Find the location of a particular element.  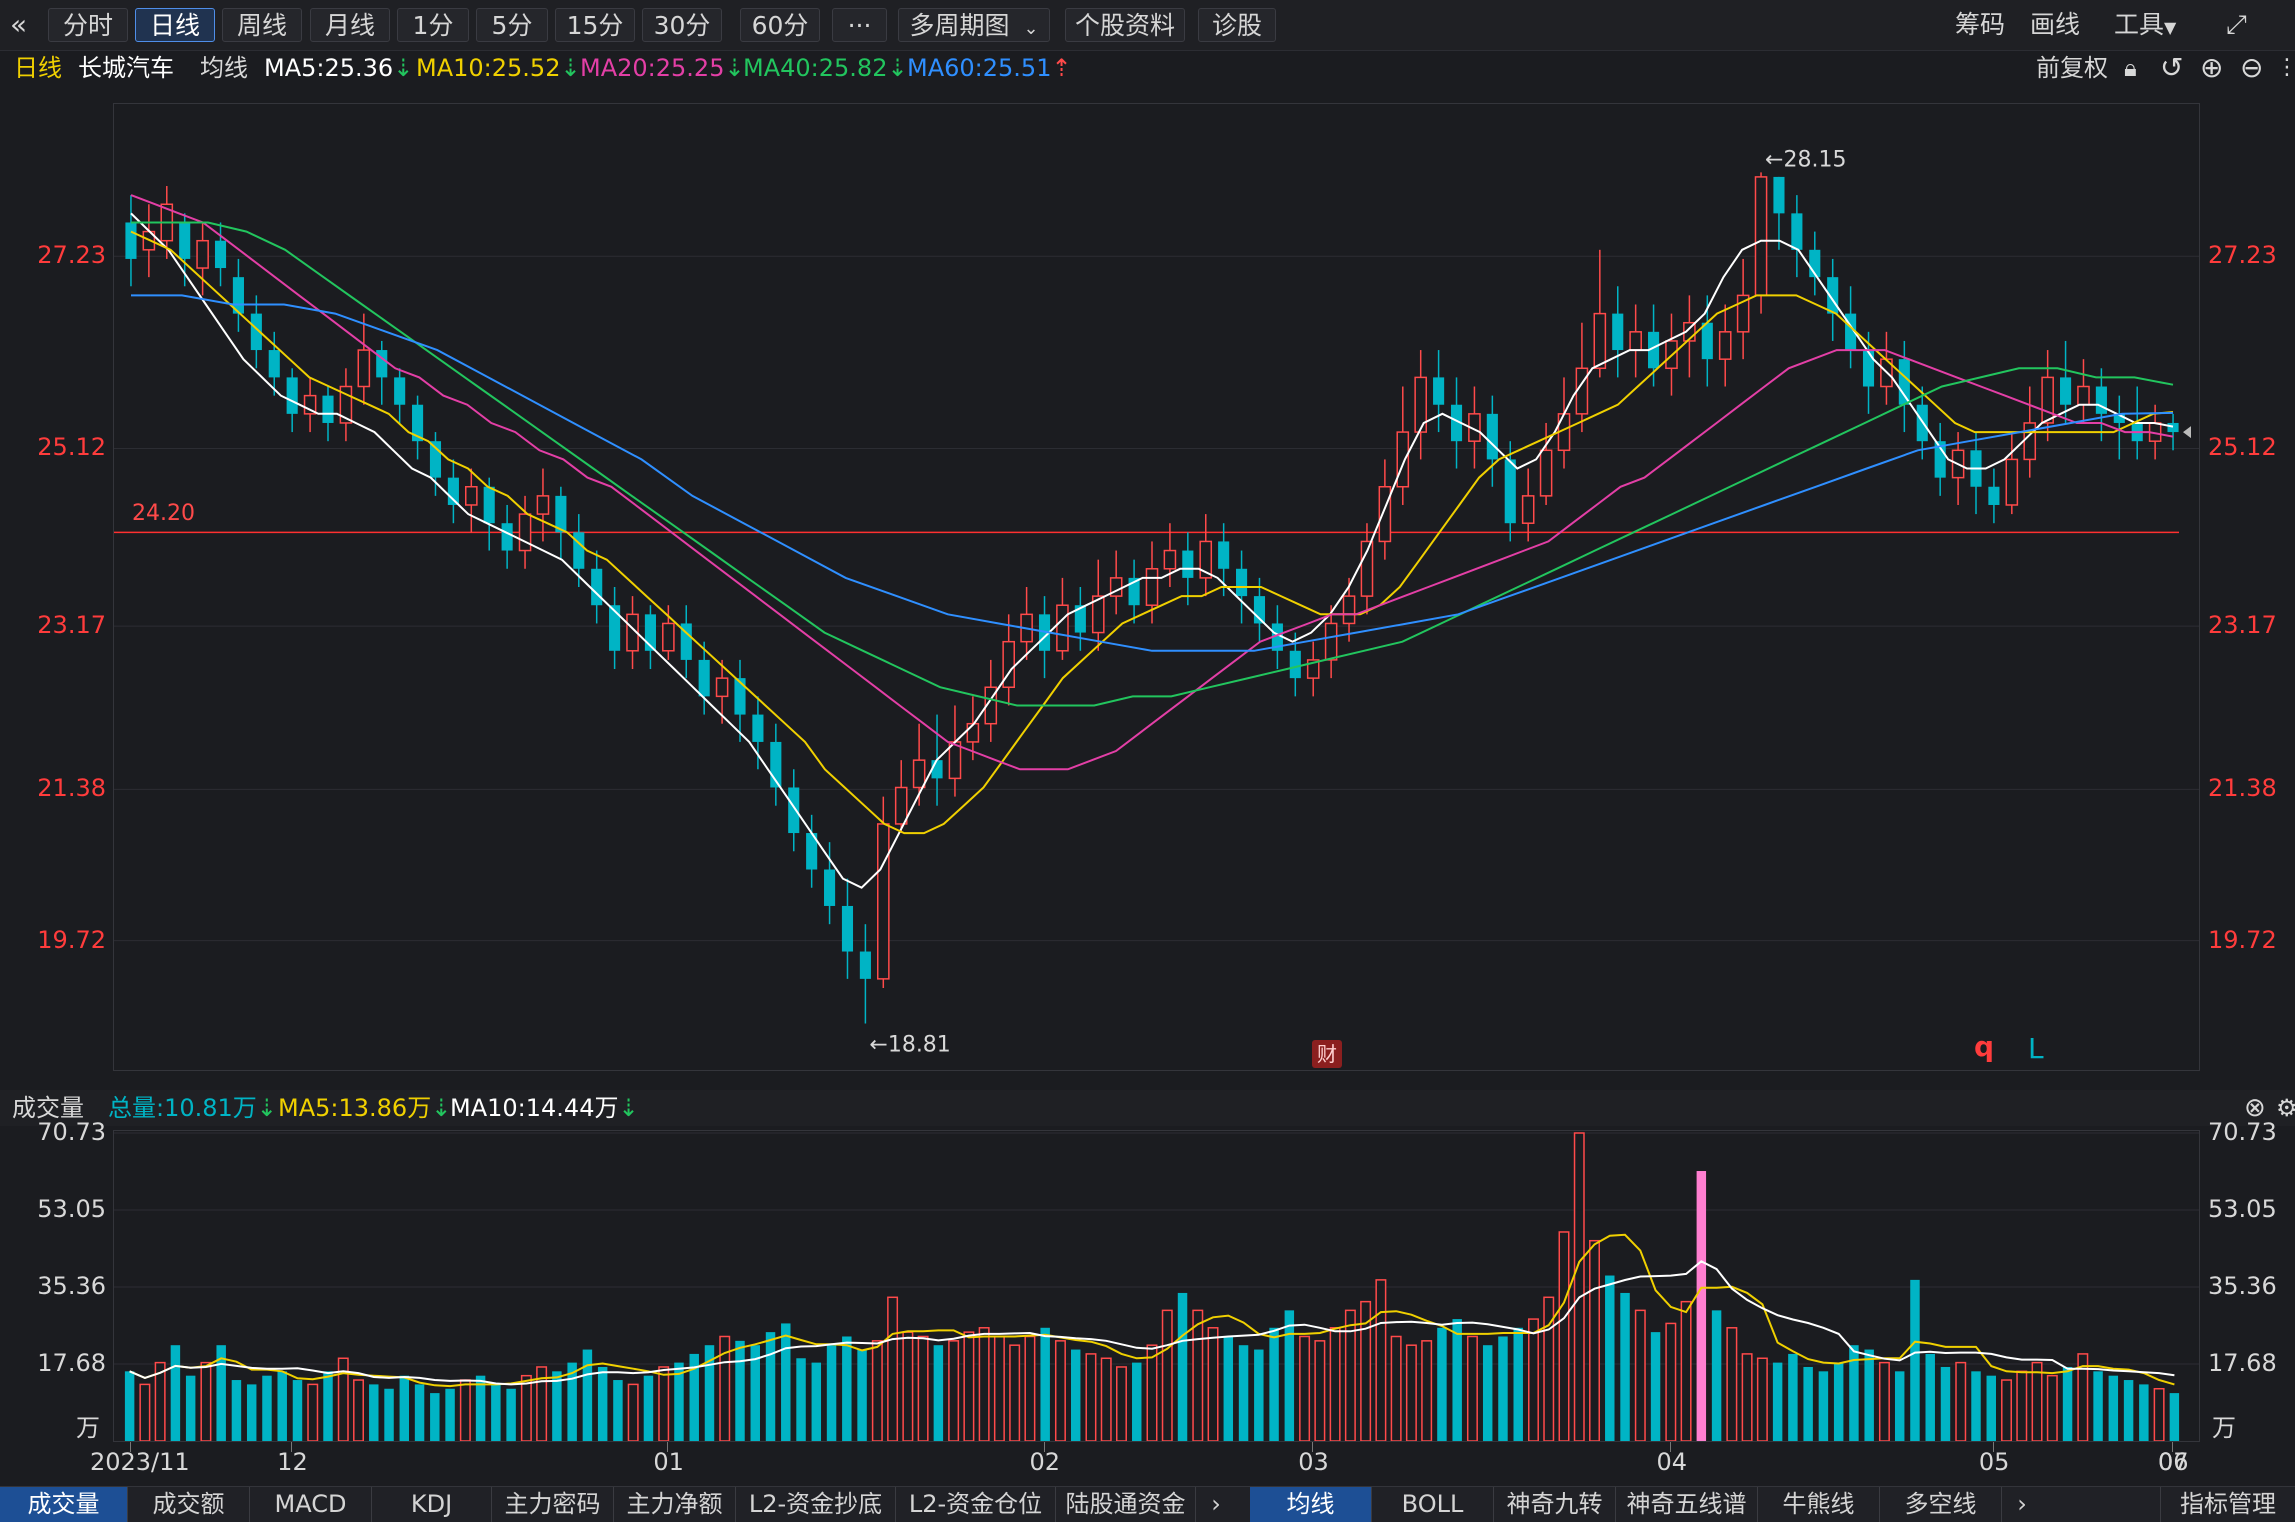

volume-total: 总量:10.81万⇣ is located at coordinates (192, 1108).